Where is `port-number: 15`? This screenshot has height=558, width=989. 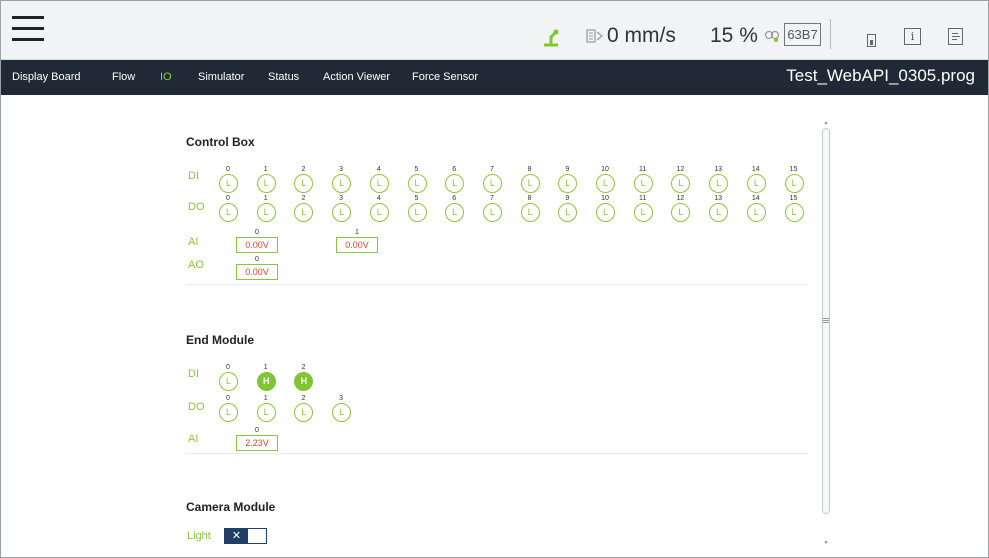
port-number: 15 is located at coordinates (793, 169).